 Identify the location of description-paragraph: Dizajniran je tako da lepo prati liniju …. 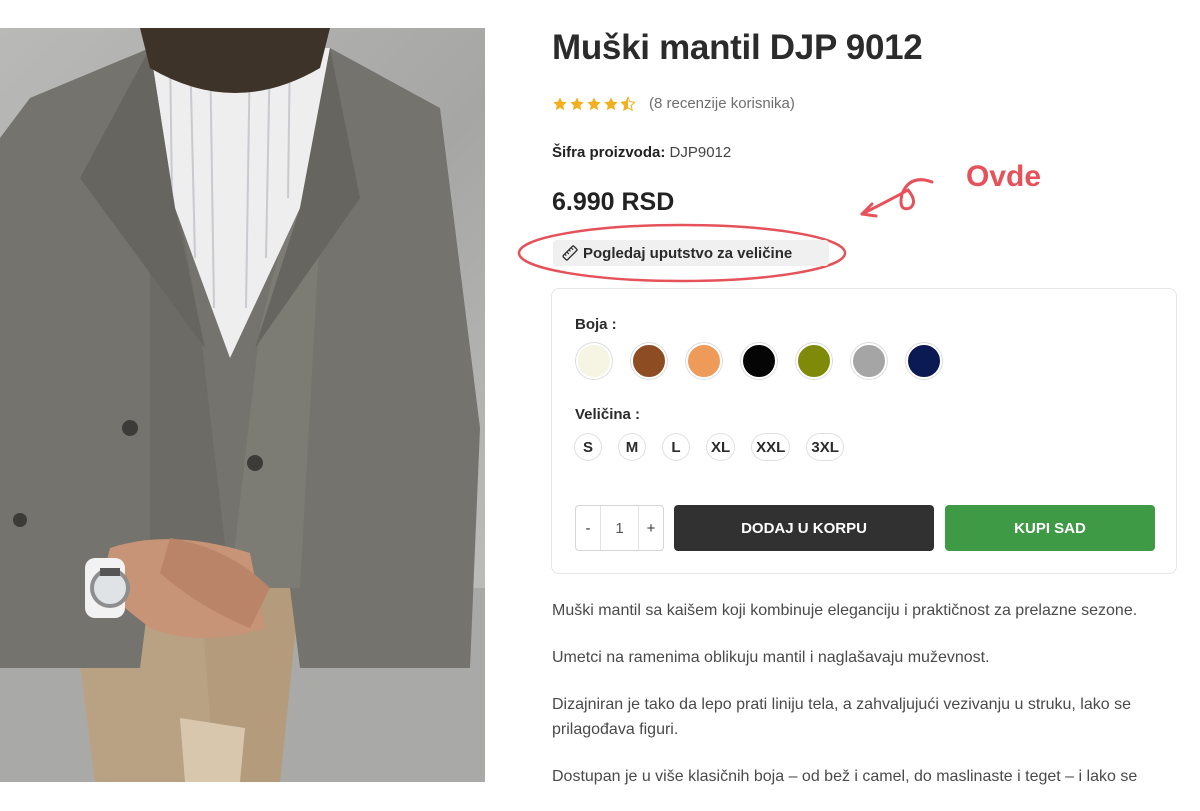
(841, 717).